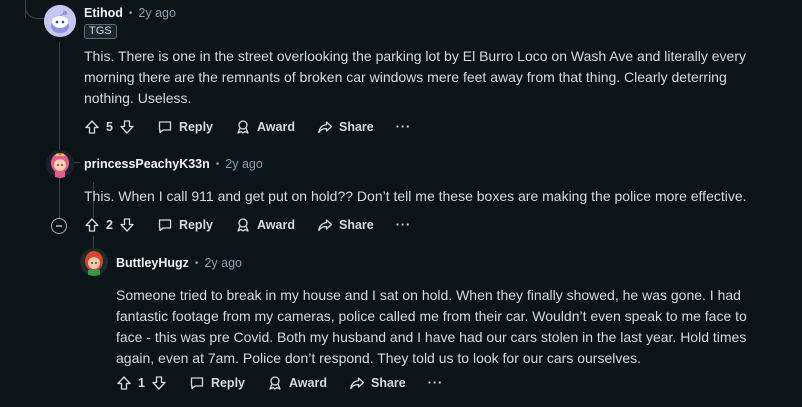 The image size is (802, 407). I want to click on comment-meta: ButtleyHugz • 2y ago, so click(179, 263).